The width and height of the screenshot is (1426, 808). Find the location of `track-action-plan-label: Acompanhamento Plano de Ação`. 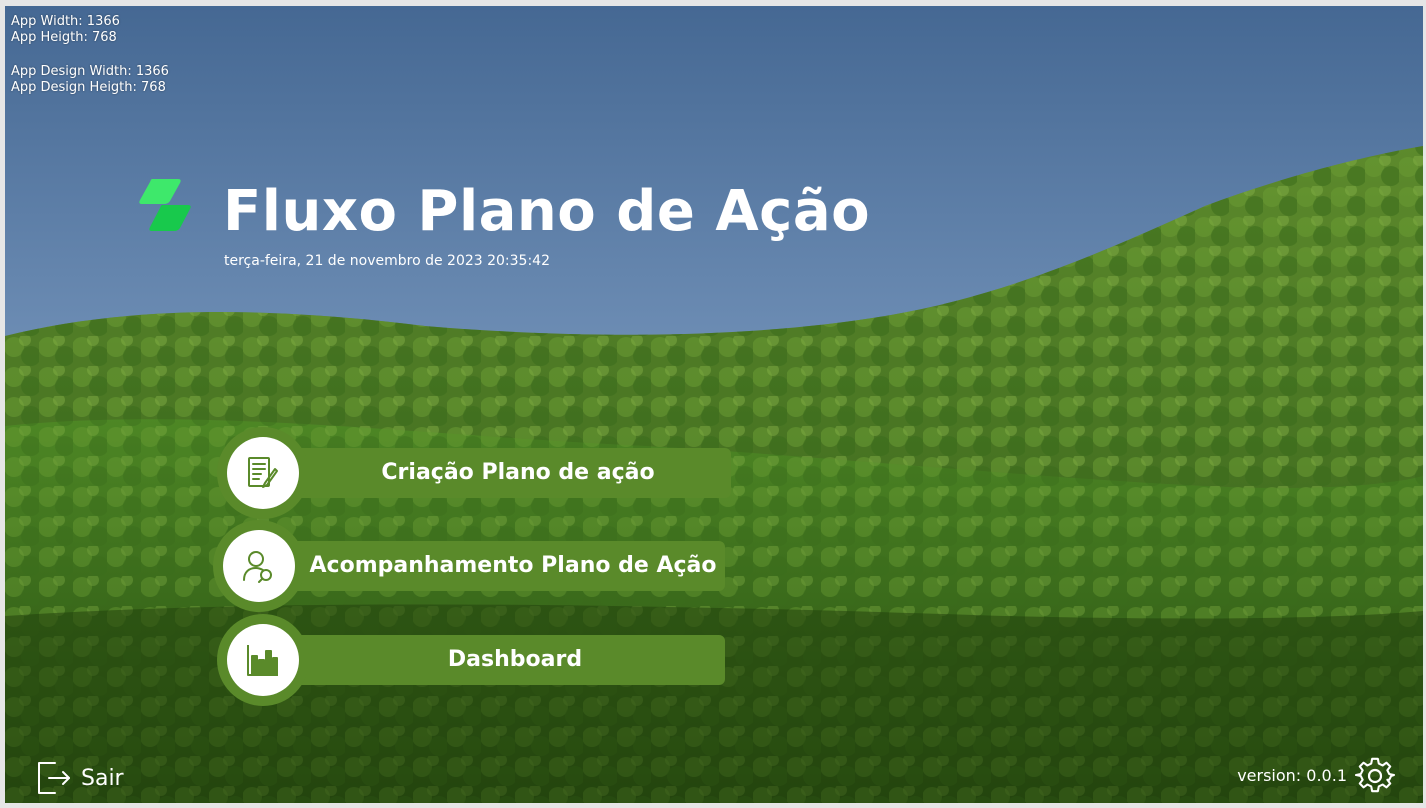

track-action-plan-label: Acompanhamento Plano de Ação is located at coordinates (513, 565).